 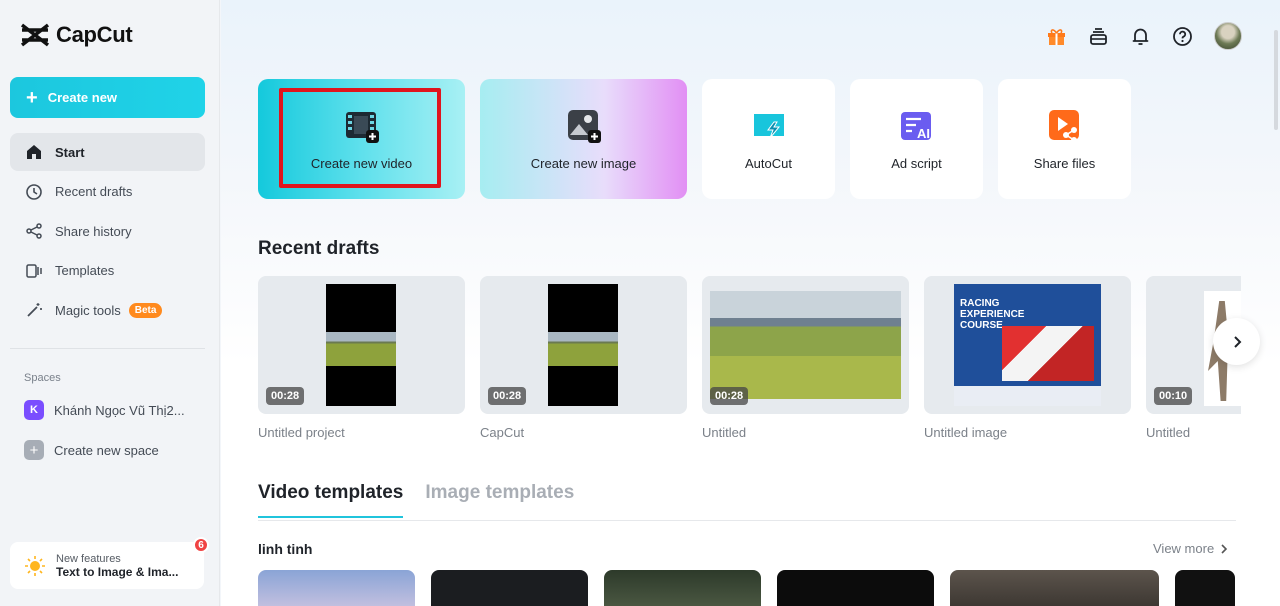 What do you see at coordinates (416, 500) in the screenshot?
I see `template-tabs: Video templates Image templates` at bounding box center [416, 500].